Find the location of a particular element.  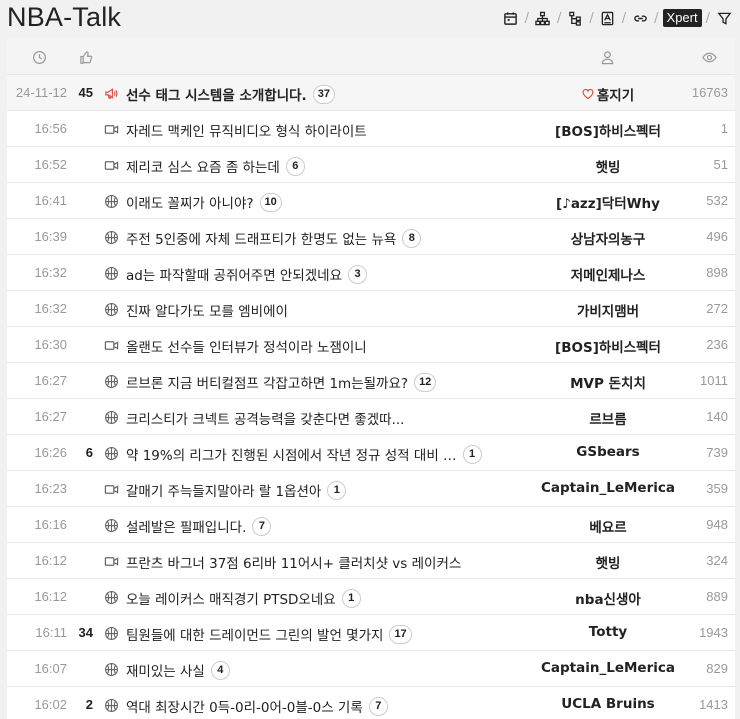

notice-title: 선수 태그 시스템을 소개합니다. is located at coordinates (216, 94).